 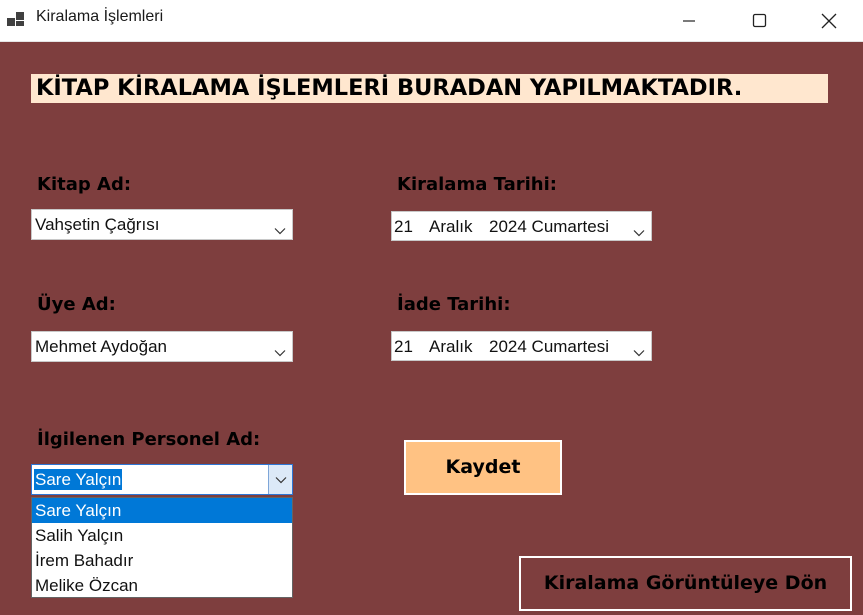 What do you see at coordinates (149, 439) in the screenshot?
I see `staff-label: İlgilenen Personel Ad:` at bounding box center [149, 439].